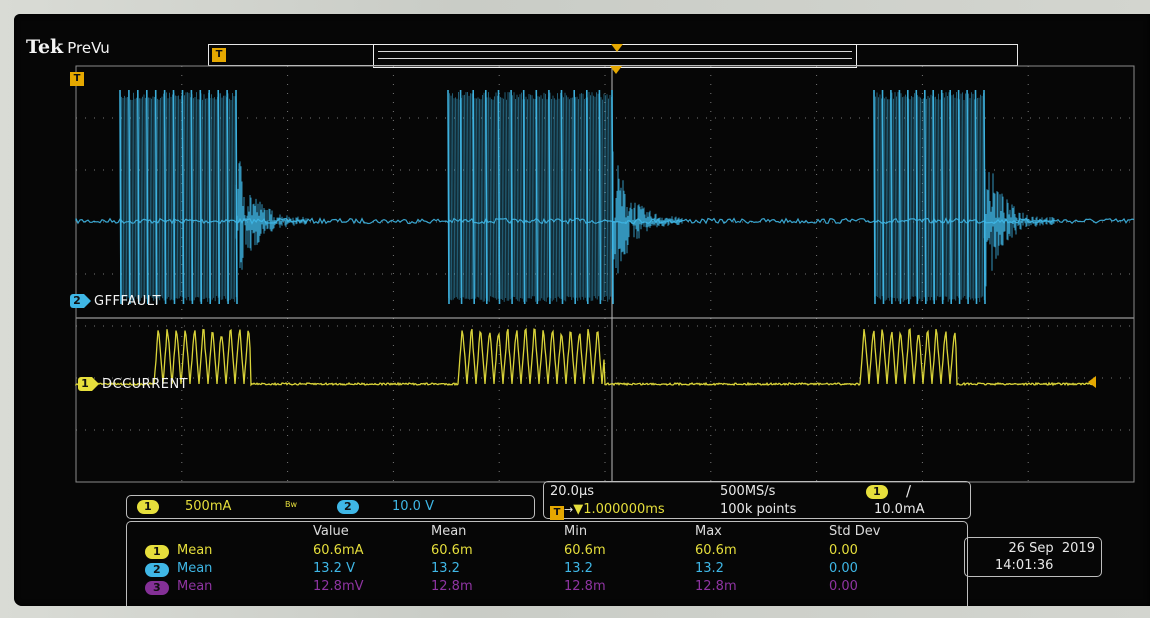 The image size is (1150, 618). Describe the element at coordinates (145, 384) in the screenshot. I see `ch1-label: DCCURRENT` at that location.